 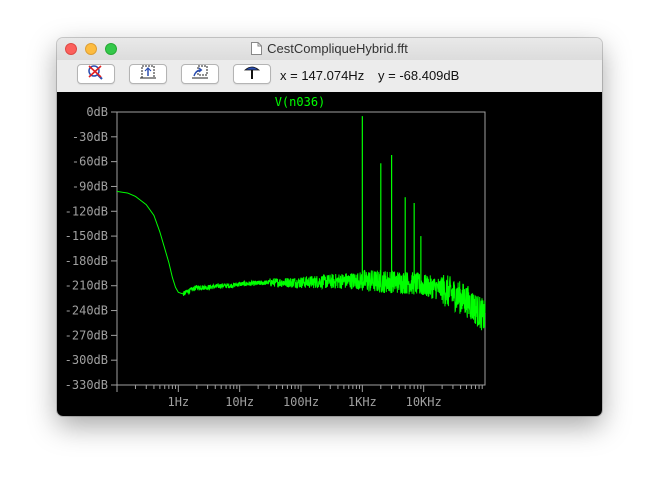 What do you see at coordinates (419, 75) in the screenshot?
I see `cursor-y-readout: y = -68.409dB` at bounding box center [419, 75].